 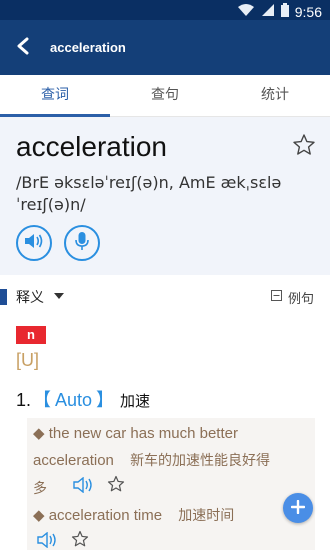 I want to click on part-of-speech-badge: n, so click(x=31, y=335).